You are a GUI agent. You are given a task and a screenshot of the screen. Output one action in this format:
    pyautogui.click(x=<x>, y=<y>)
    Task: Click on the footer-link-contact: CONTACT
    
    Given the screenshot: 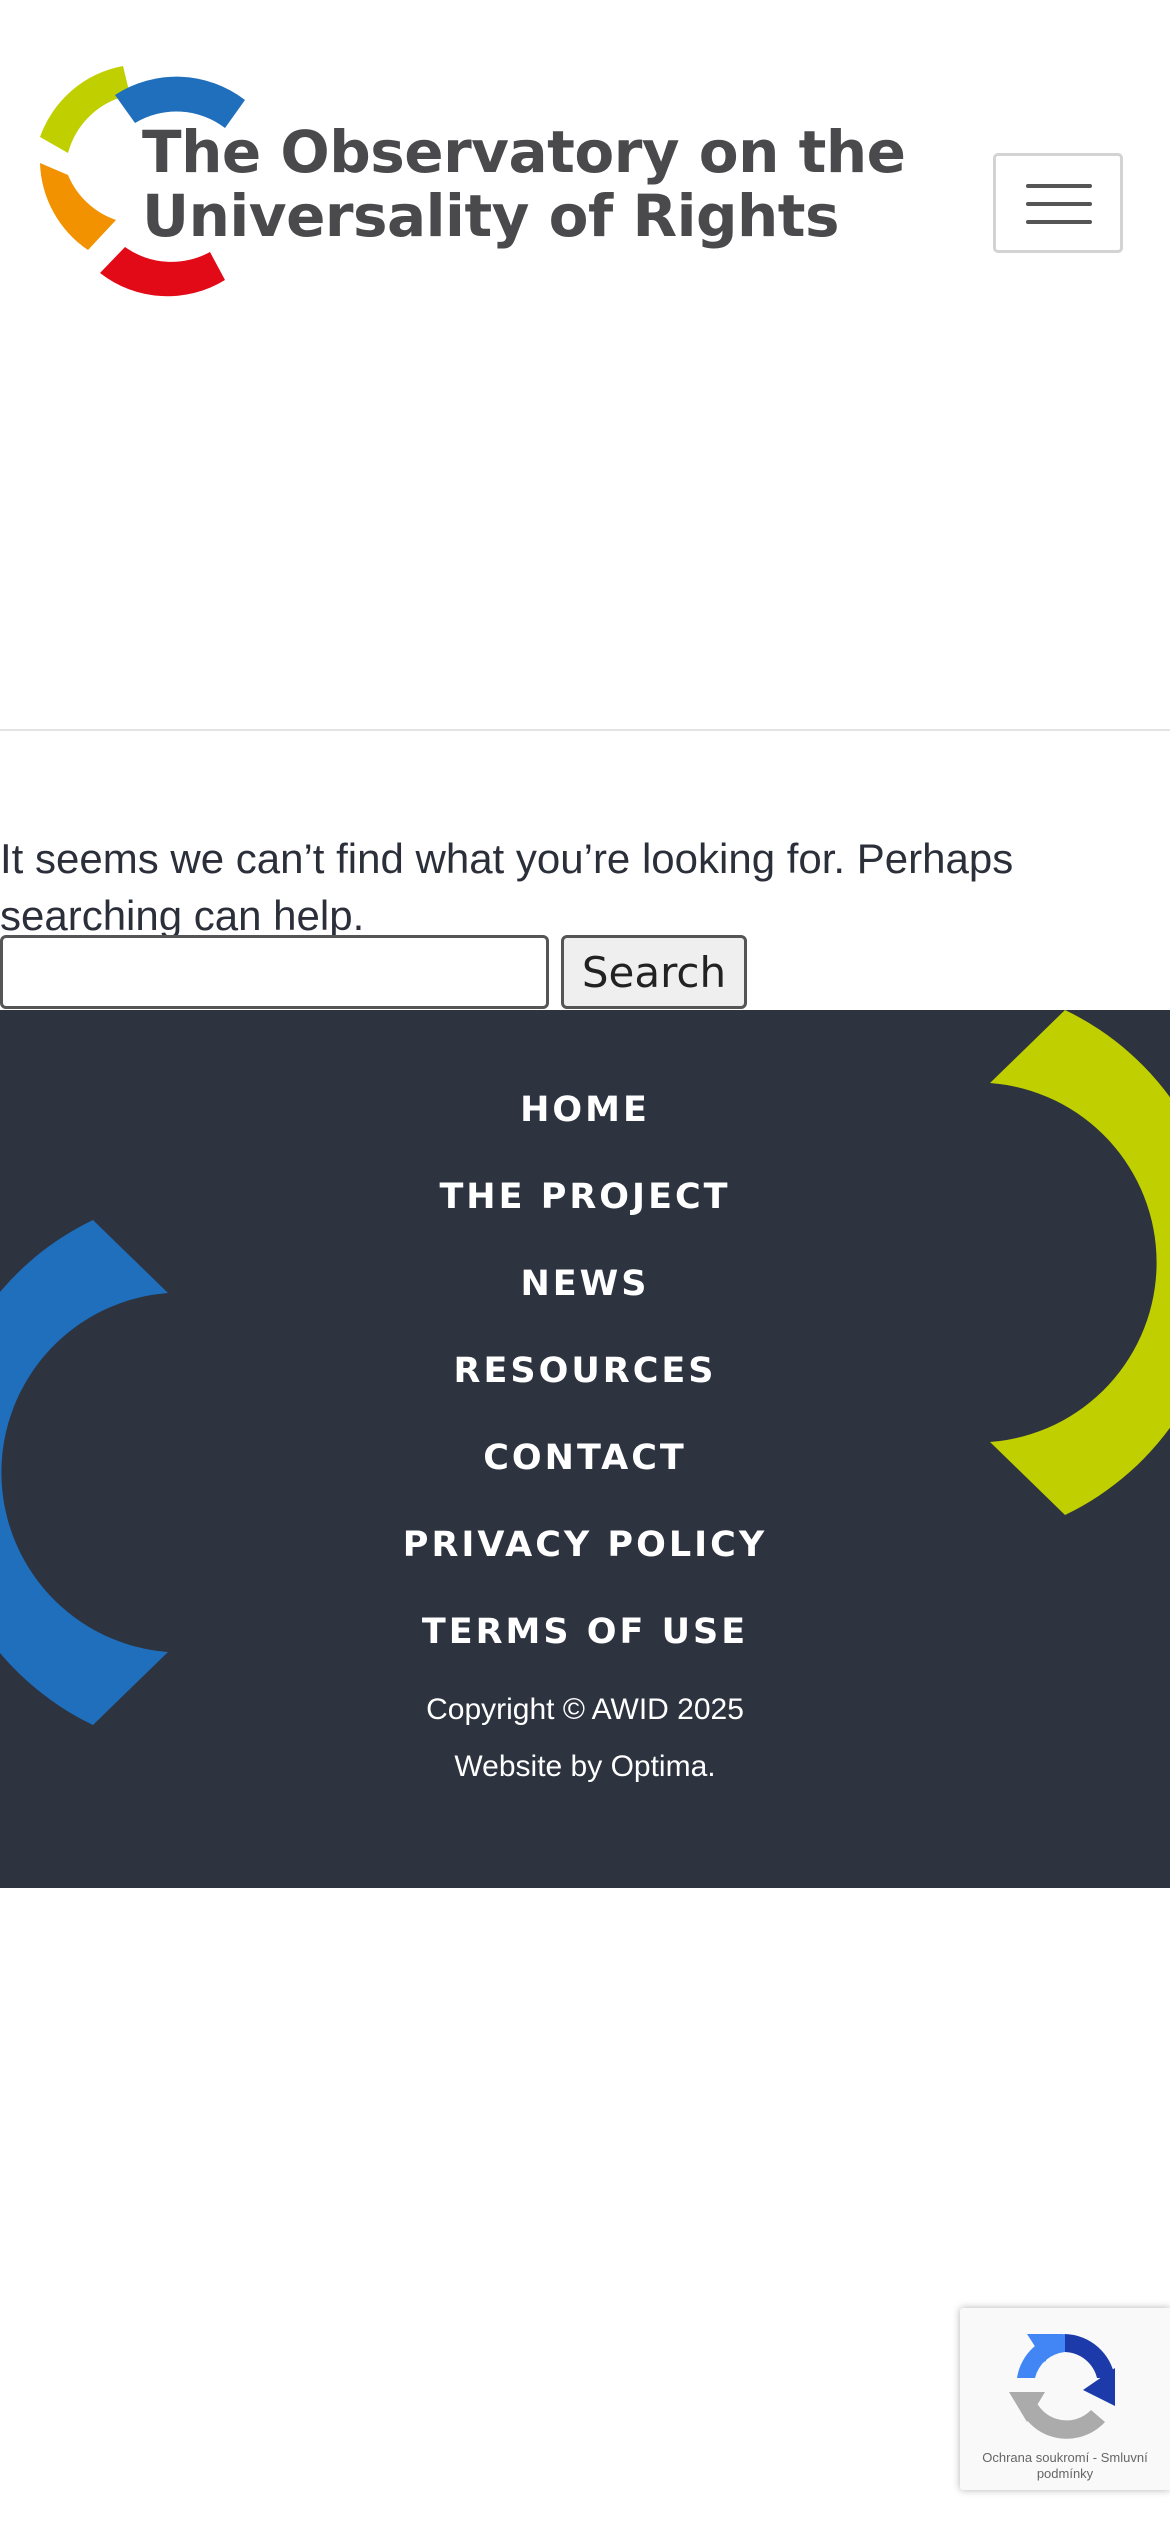 What is the action you would take?
    pyautogui.click(x=585, y=1461)
    